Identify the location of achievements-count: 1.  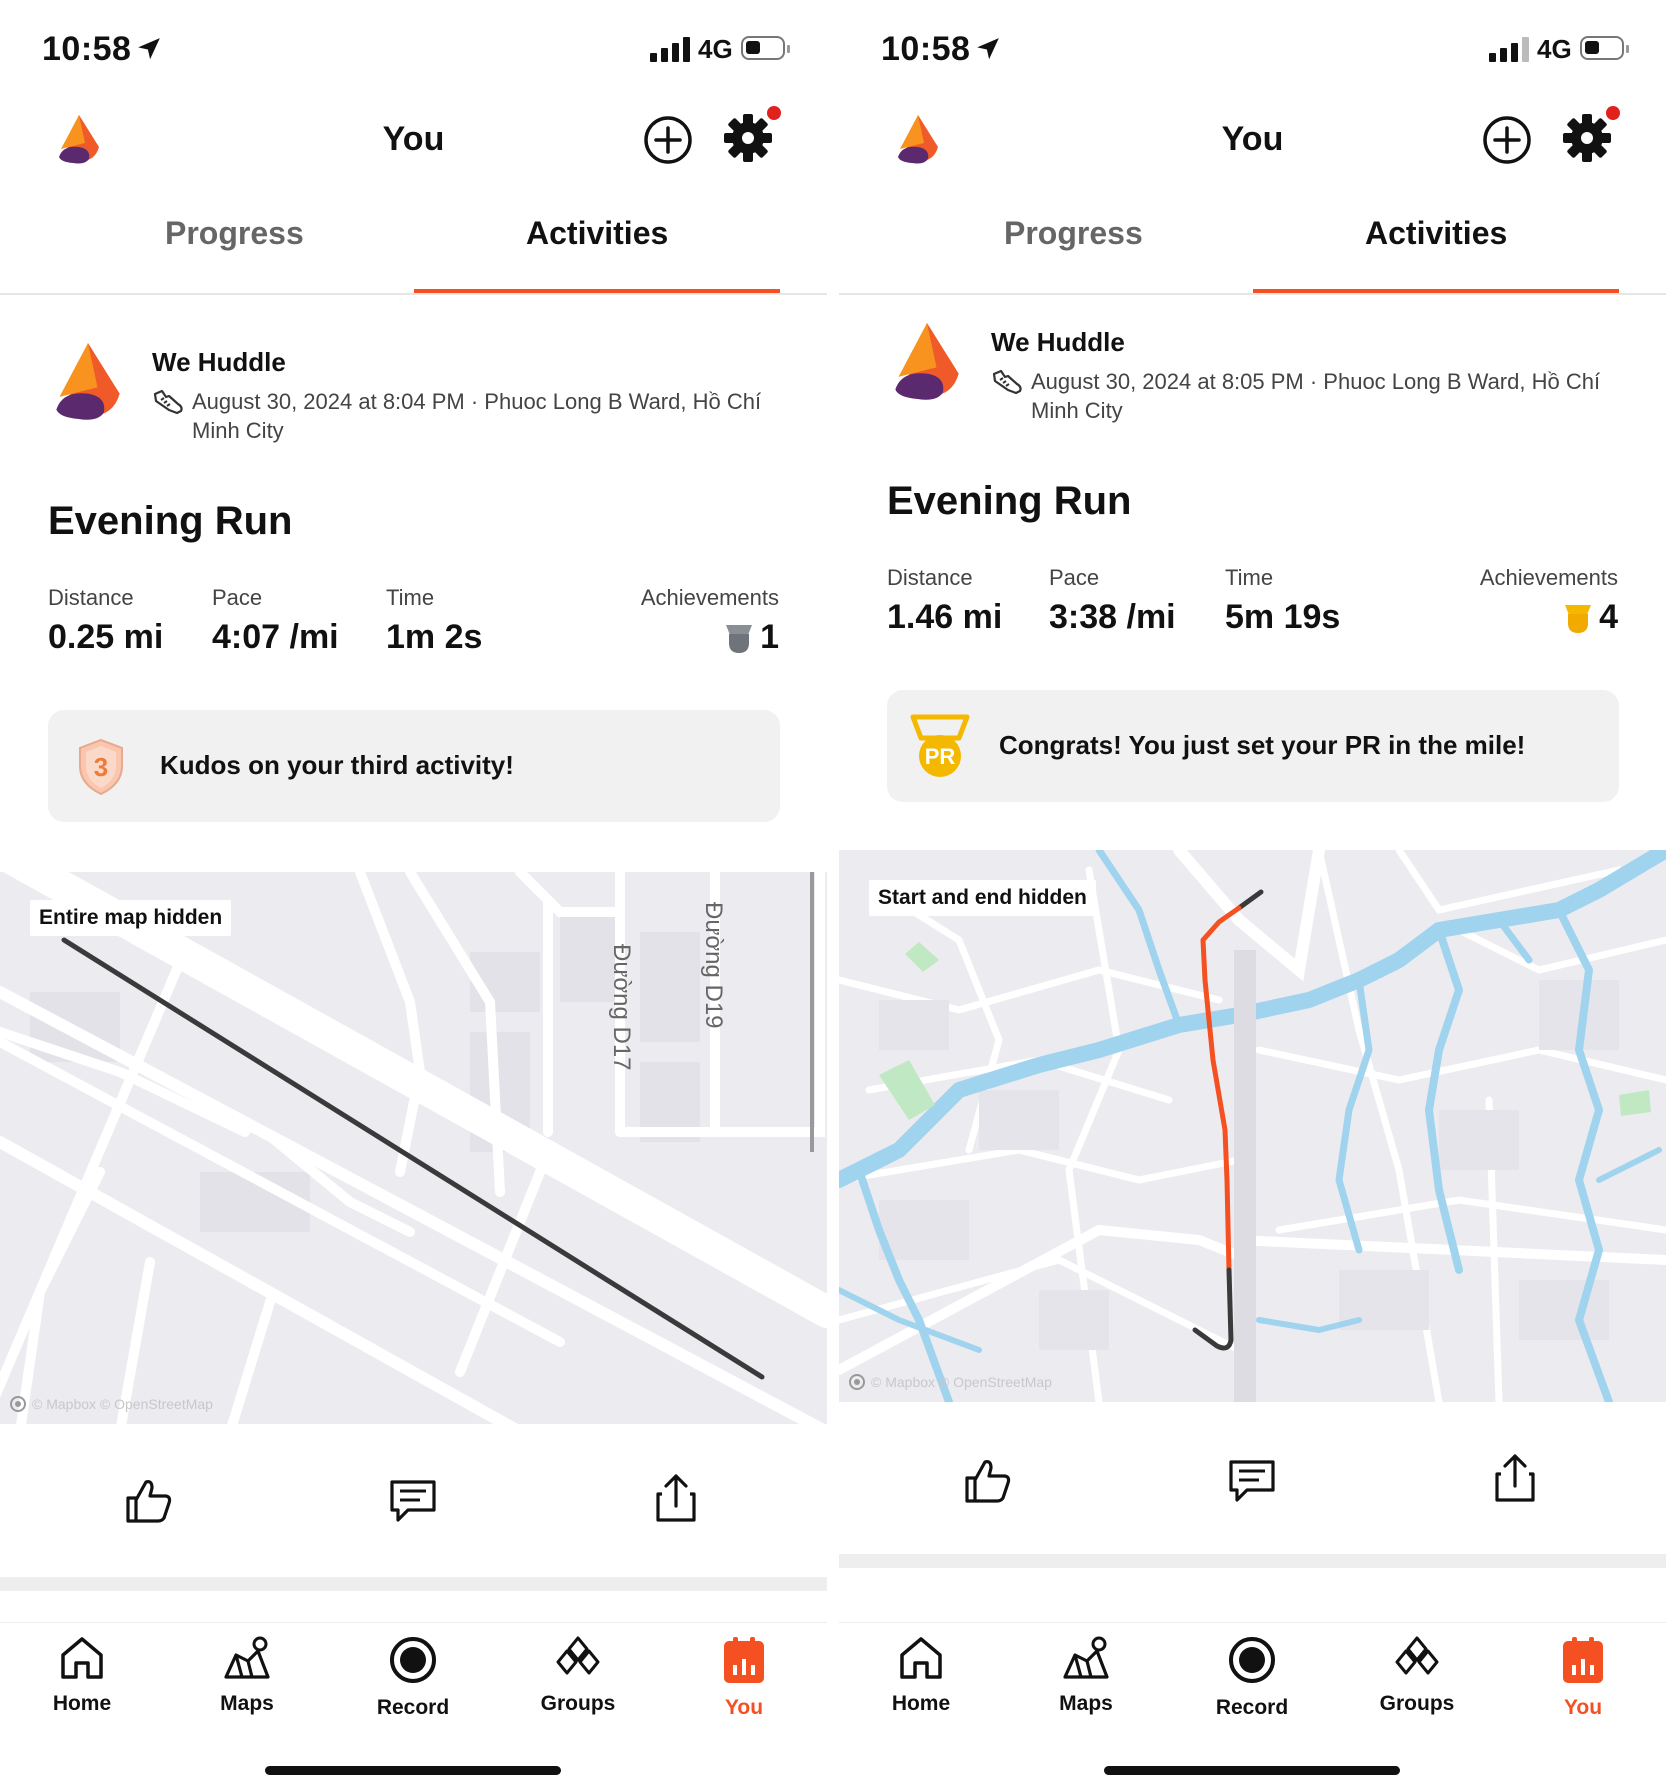
(769, 637).